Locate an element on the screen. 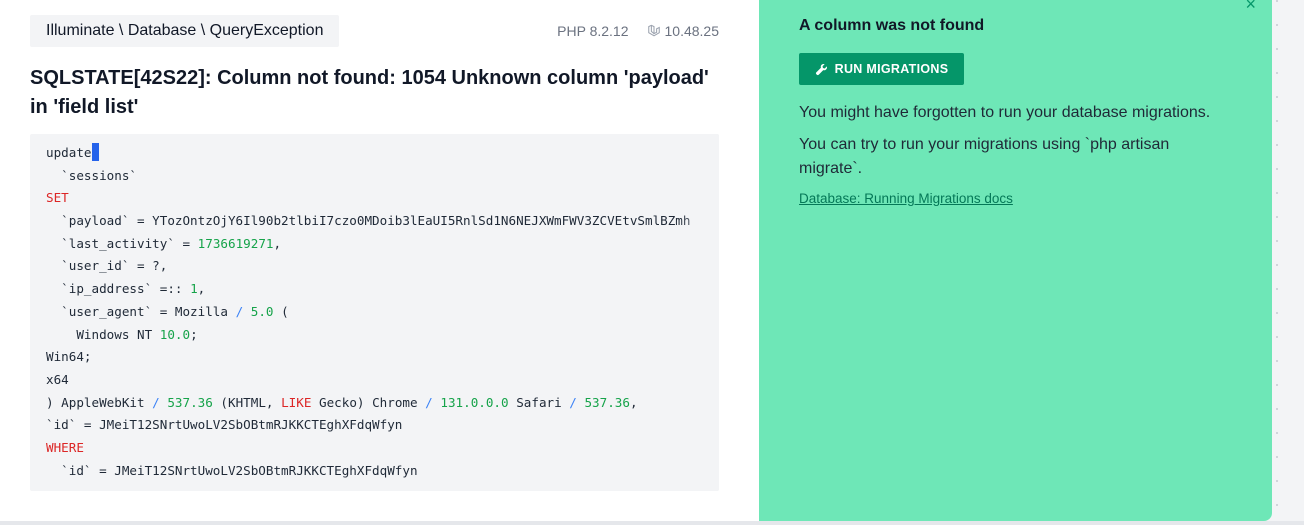  code-token: ( is located at coordinates (281, 311).